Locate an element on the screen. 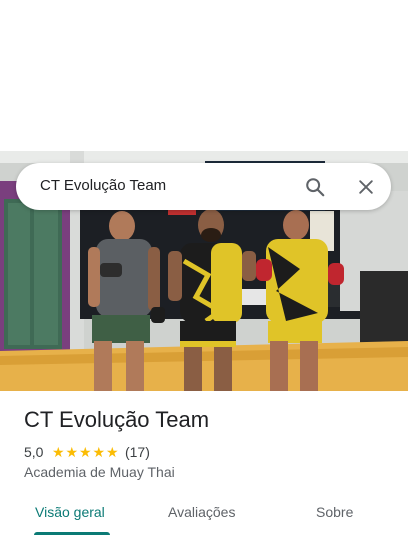 Image resolution: width=408 pixels, height=542 pixels. clear-search-button is located at coordinates (366, 187).